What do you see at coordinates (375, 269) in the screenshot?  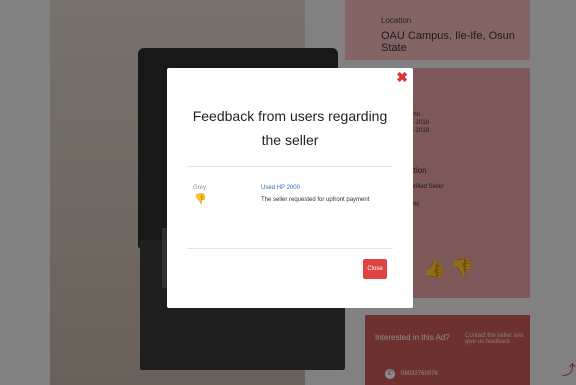 I see `close-button: Close` at bounding box center [375, 269].